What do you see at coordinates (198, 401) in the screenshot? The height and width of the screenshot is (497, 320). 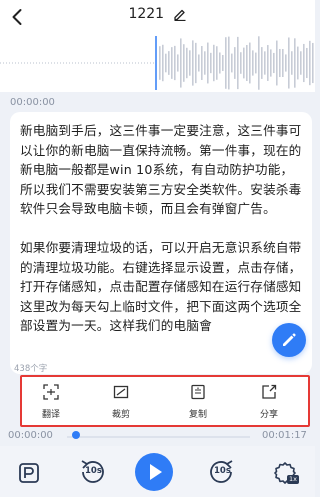 I see `copy-button: 复制` at bounding box center [198, 401].